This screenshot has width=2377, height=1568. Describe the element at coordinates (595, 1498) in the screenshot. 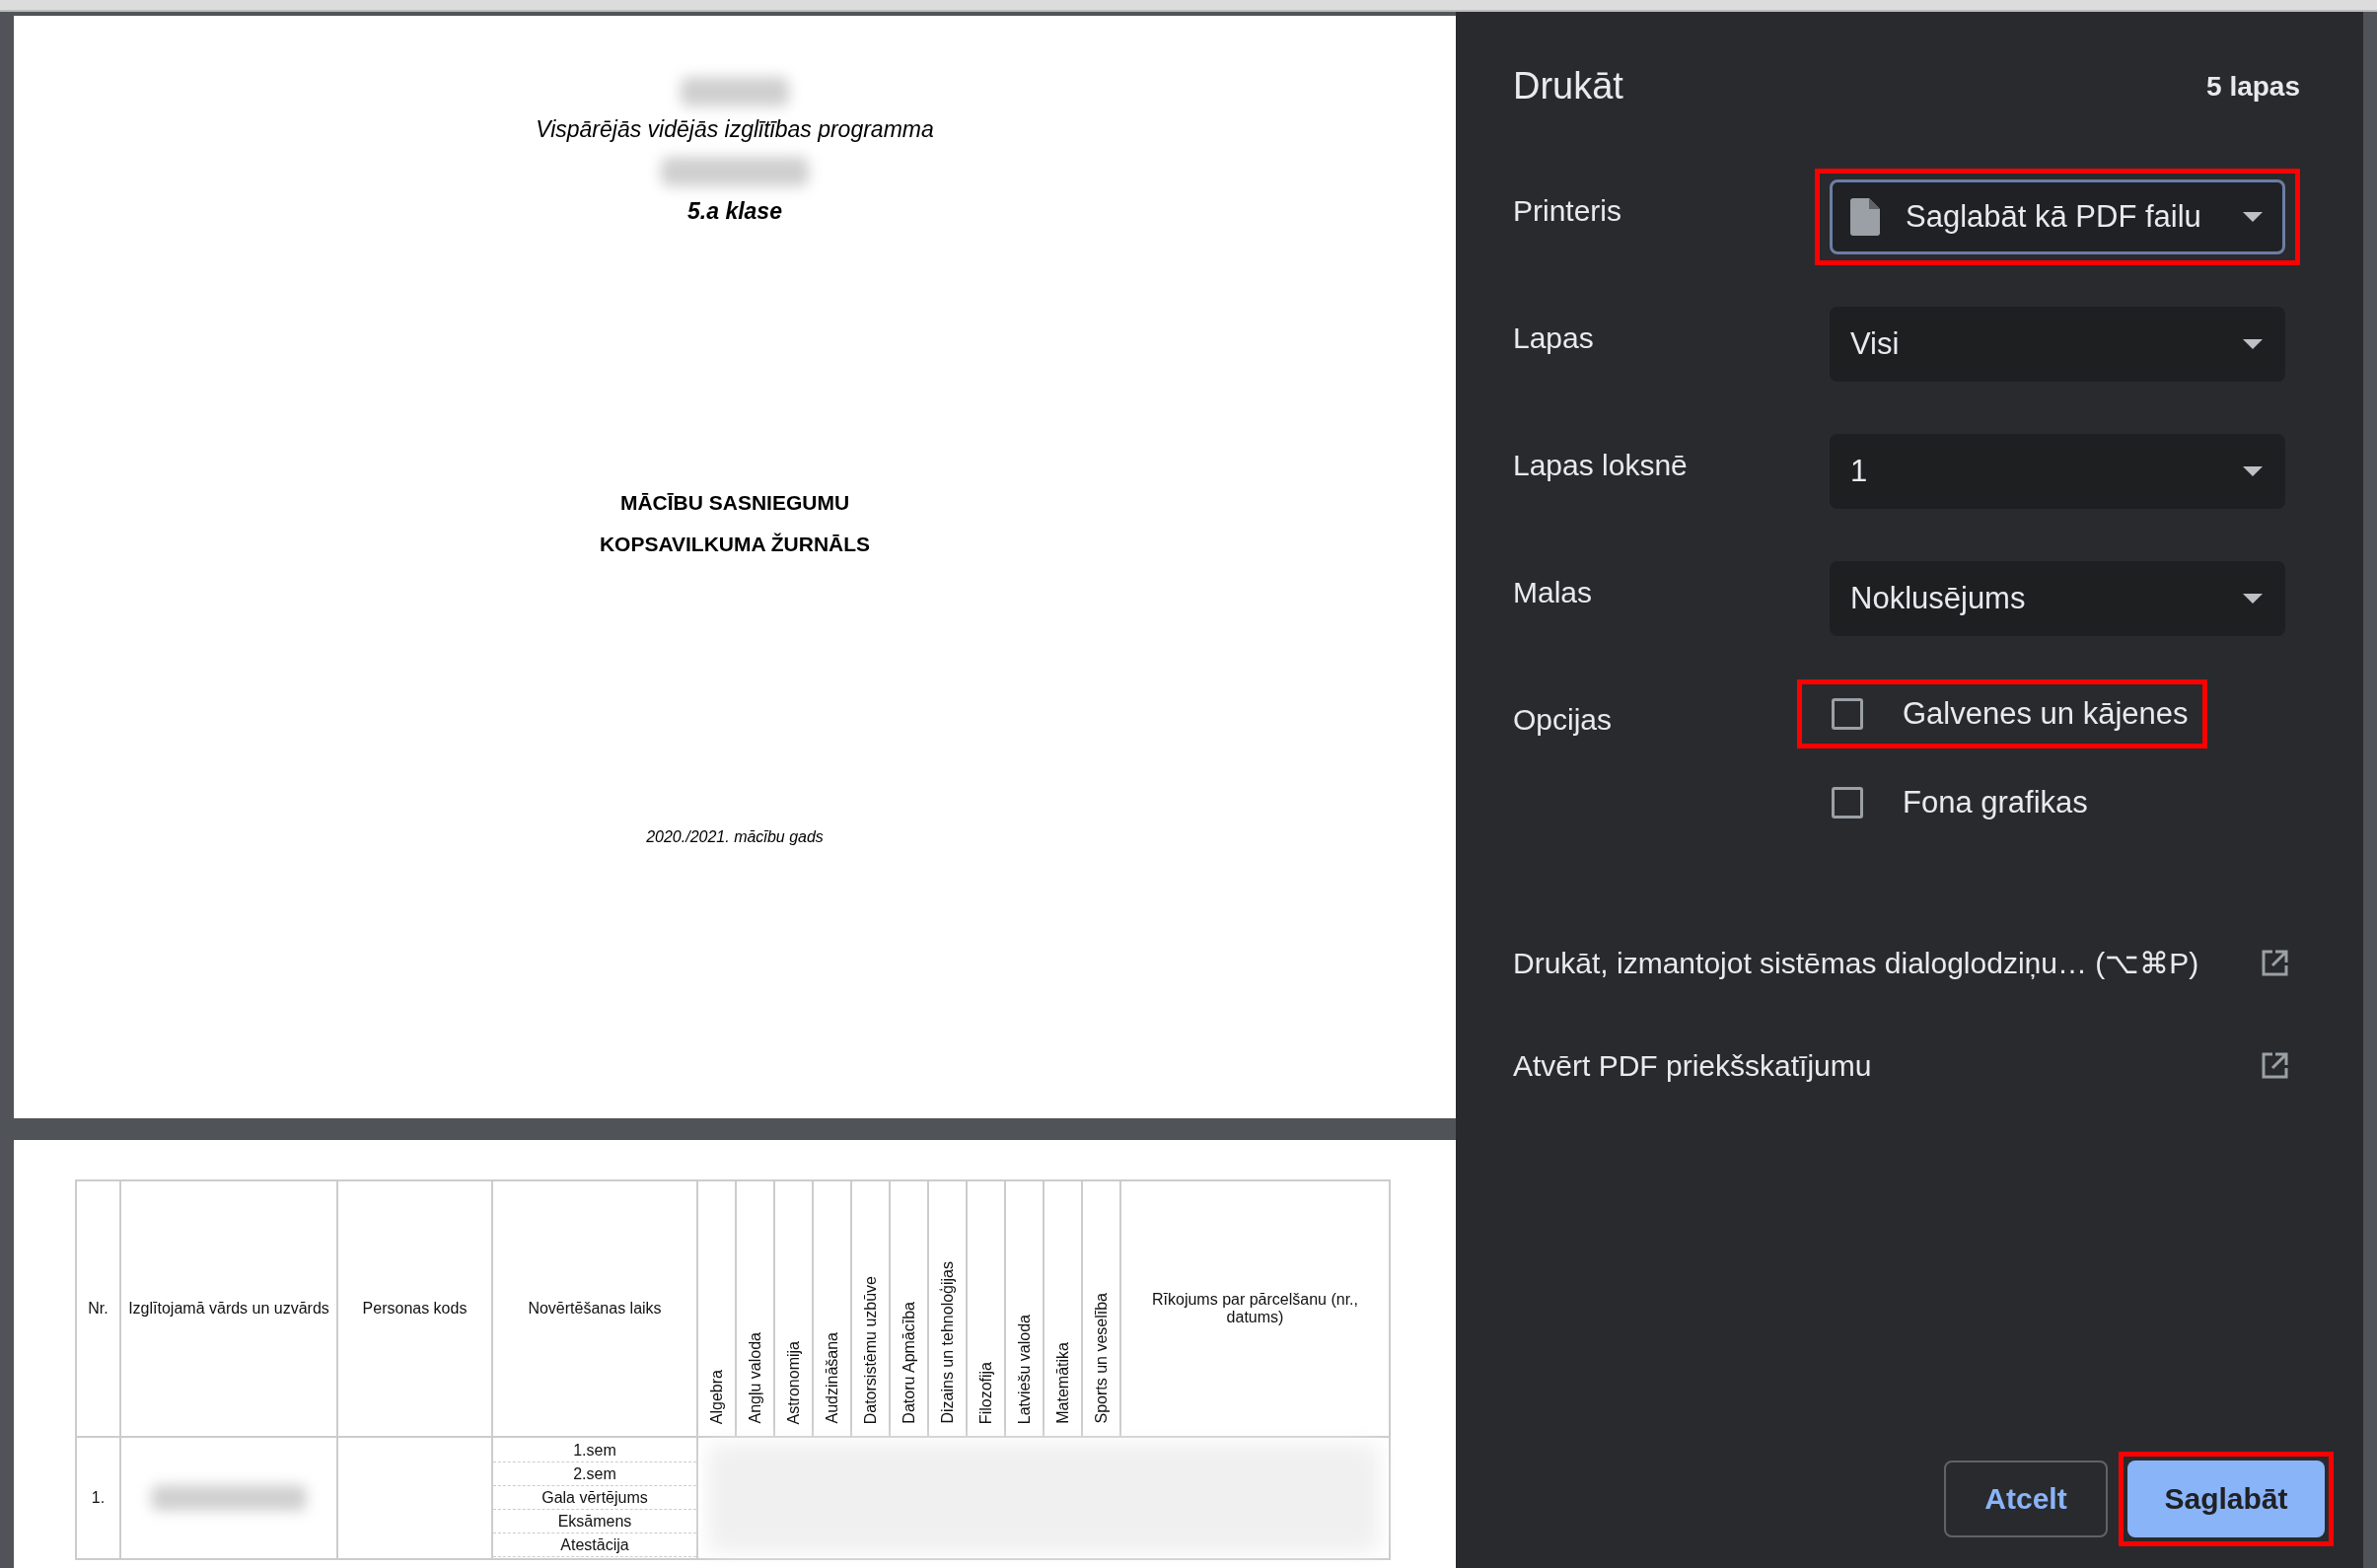

I see `assessment-period: Gala vērtējums` at that location.